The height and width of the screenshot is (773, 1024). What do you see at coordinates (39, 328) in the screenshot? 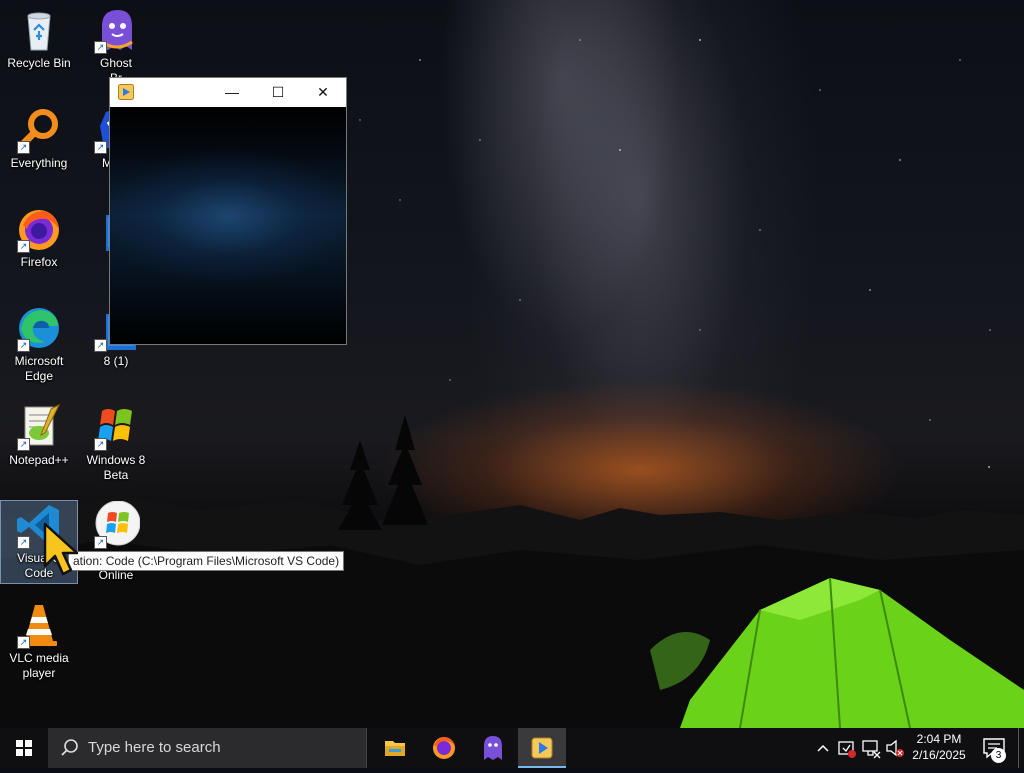
I see `microsoft-edge-icon: ↗` at bounding box center [39, 328].